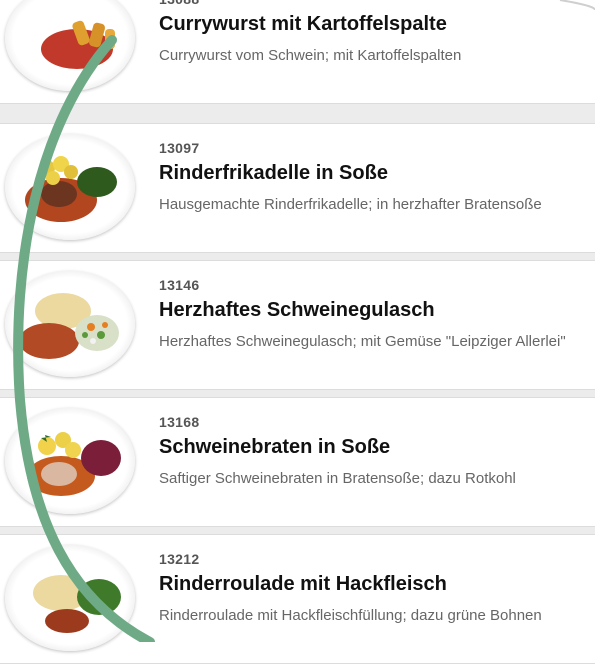 This screenshot has height=664, width=595. What do you see at coordinates (303, 584) in the screenshot?
I see `product-title: Rinderroulade mit Hackfleisch` at bounding box center [303, 584].